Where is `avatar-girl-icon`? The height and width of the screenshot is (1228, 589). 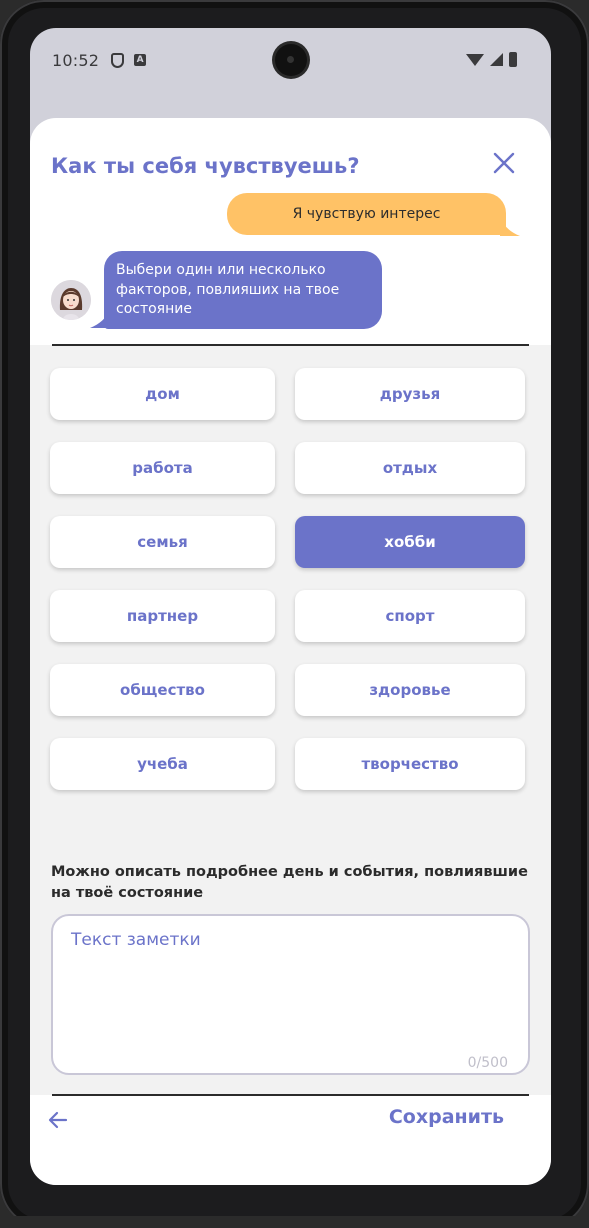
avatar-girl-icon is located at coordinates (71, 300).